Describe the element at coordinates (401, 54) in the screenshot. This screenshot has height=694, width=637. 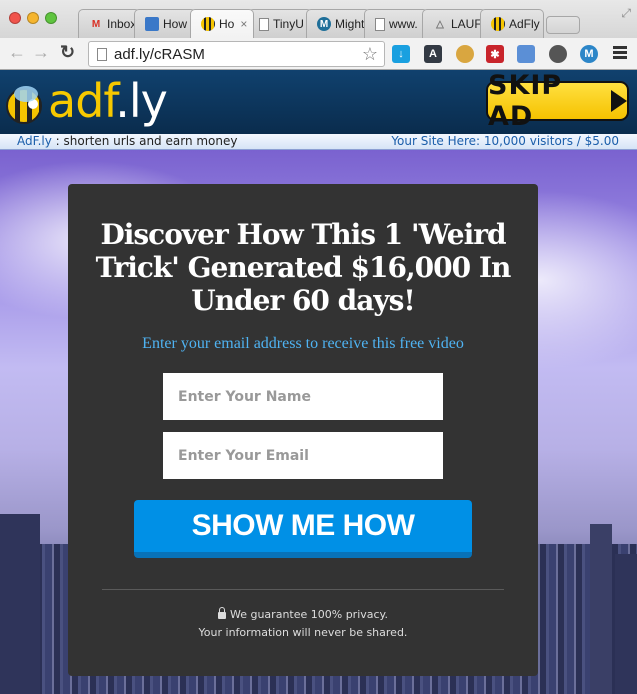
I see `download-icon: ↓` at that location.